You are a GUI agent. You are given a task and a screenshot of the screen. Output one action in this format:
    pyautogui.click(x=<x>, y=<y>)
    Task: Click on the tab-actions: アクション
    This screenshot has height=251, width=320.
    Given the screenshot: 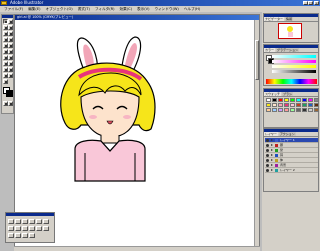 What is the action you would take?
    pyautogui.click(x=287, y=134)
    